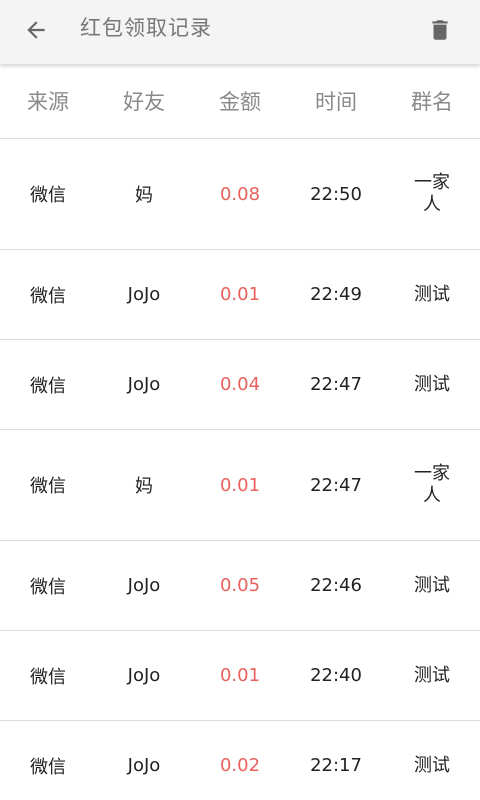 This screenshot has height=800, width=480. I want to click on toolbar: 红包领取记录, so click(240, 32).